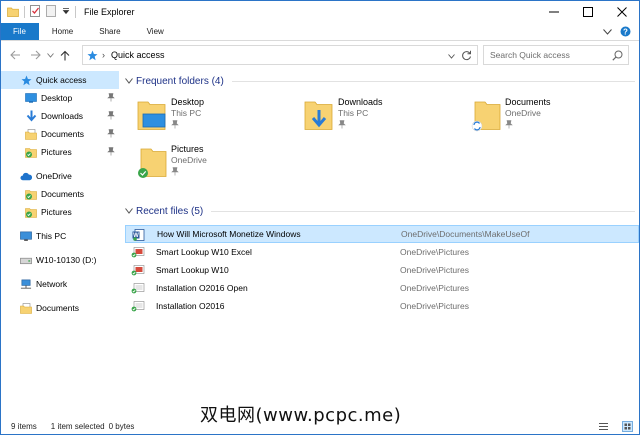 The image size is (640, 435). What do you see at coordinates (607, 32) in the screenshot?
I see `expand-ribbon-chevron-icon` at bounding box center [607, 32].